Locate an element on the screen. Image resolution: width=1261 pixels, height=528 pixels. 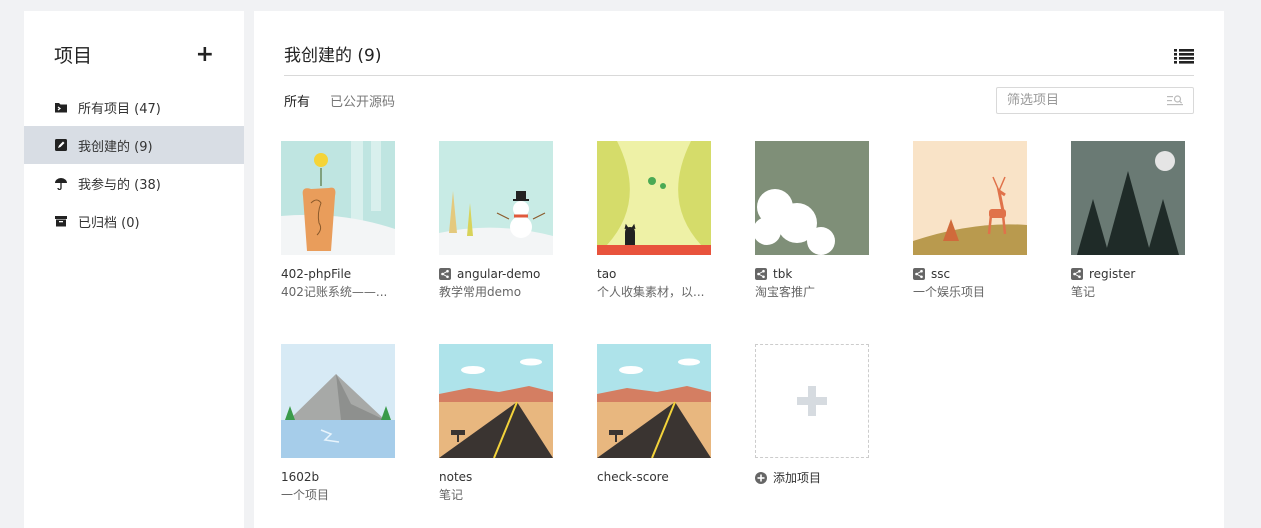
add-project-label: 添加项目 is located at coordinates (797, 478).